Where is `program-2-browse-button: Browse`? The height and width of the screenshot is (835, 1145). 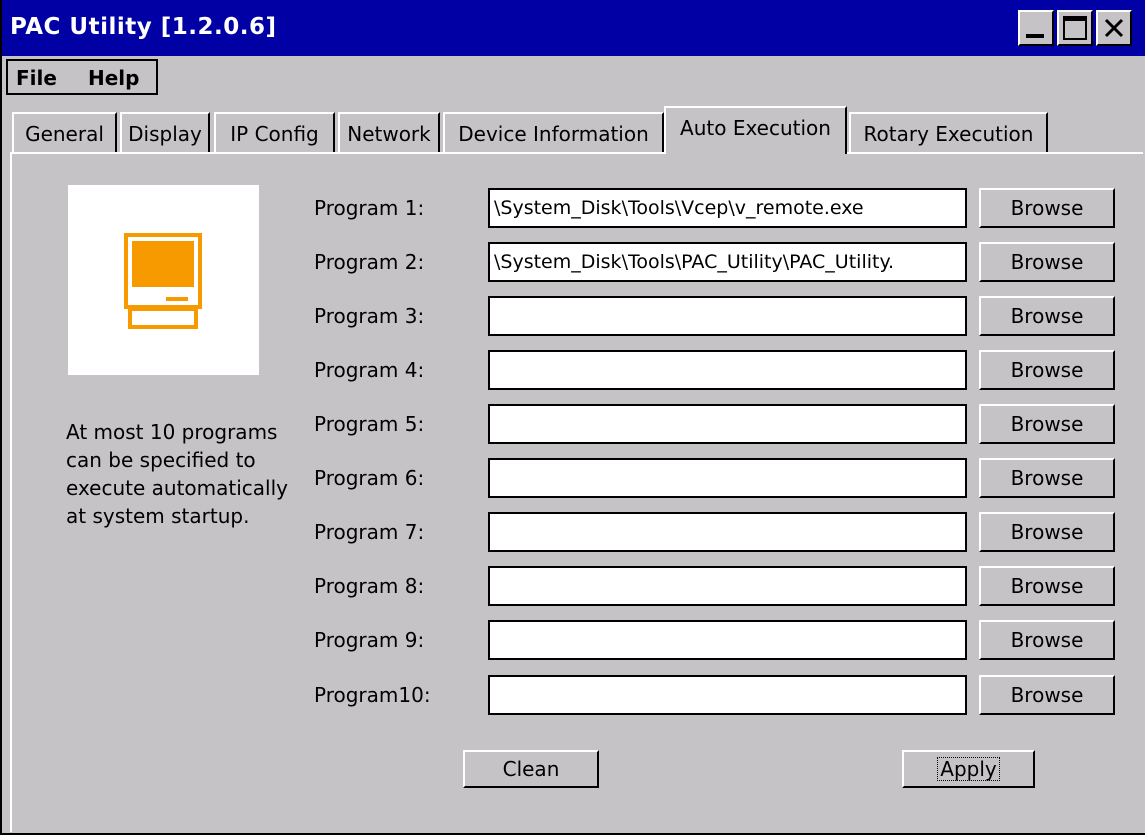
program-2-browse-button: Browse is located at coordinates (1047, 262).